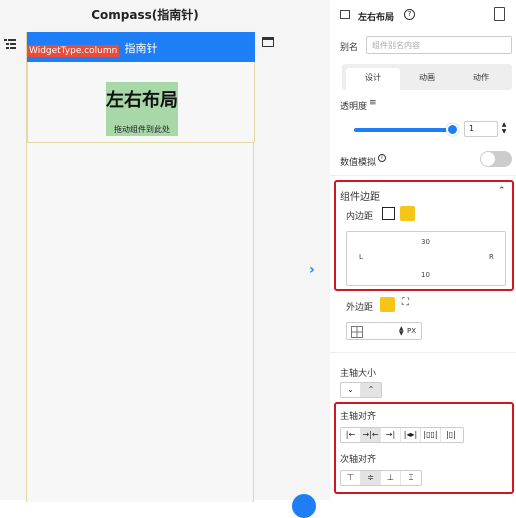 The height and width of the screenshot is (518, 516). I want to click on layout-icon, so click(345, 14).